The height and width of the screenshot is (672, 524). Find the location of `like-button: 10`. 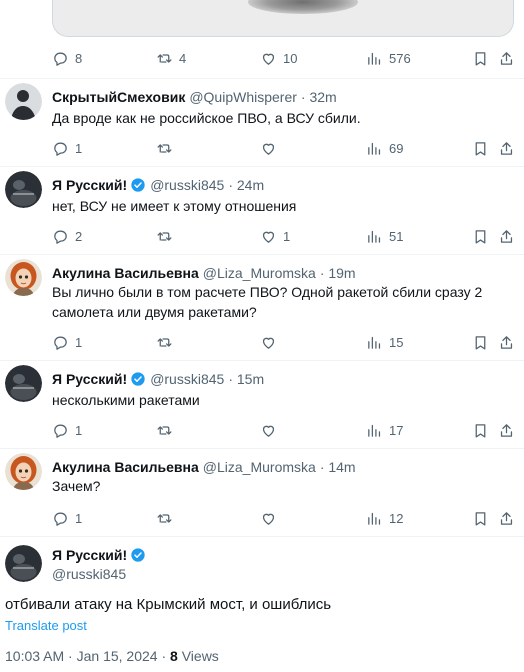

like-button: 10 is located at coordinates (278, 58).